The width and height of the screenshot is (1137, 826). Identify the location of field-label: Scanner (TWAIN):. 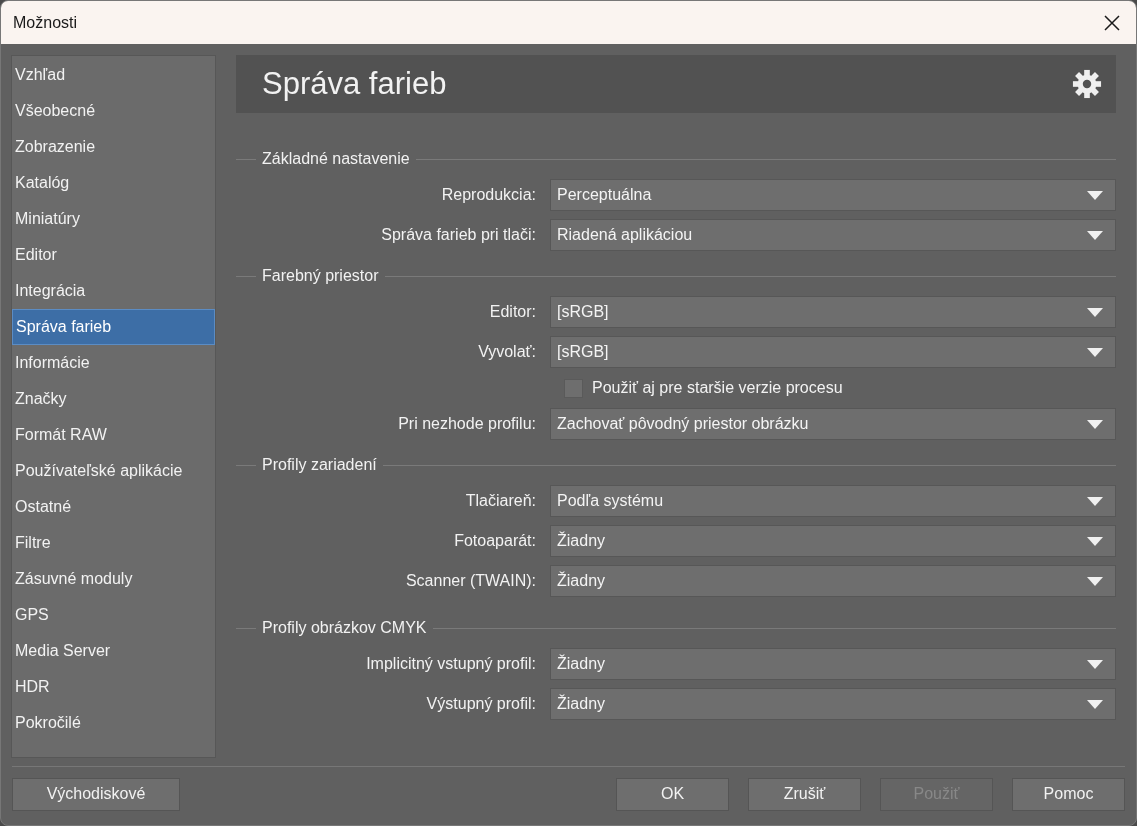
(470, 581).